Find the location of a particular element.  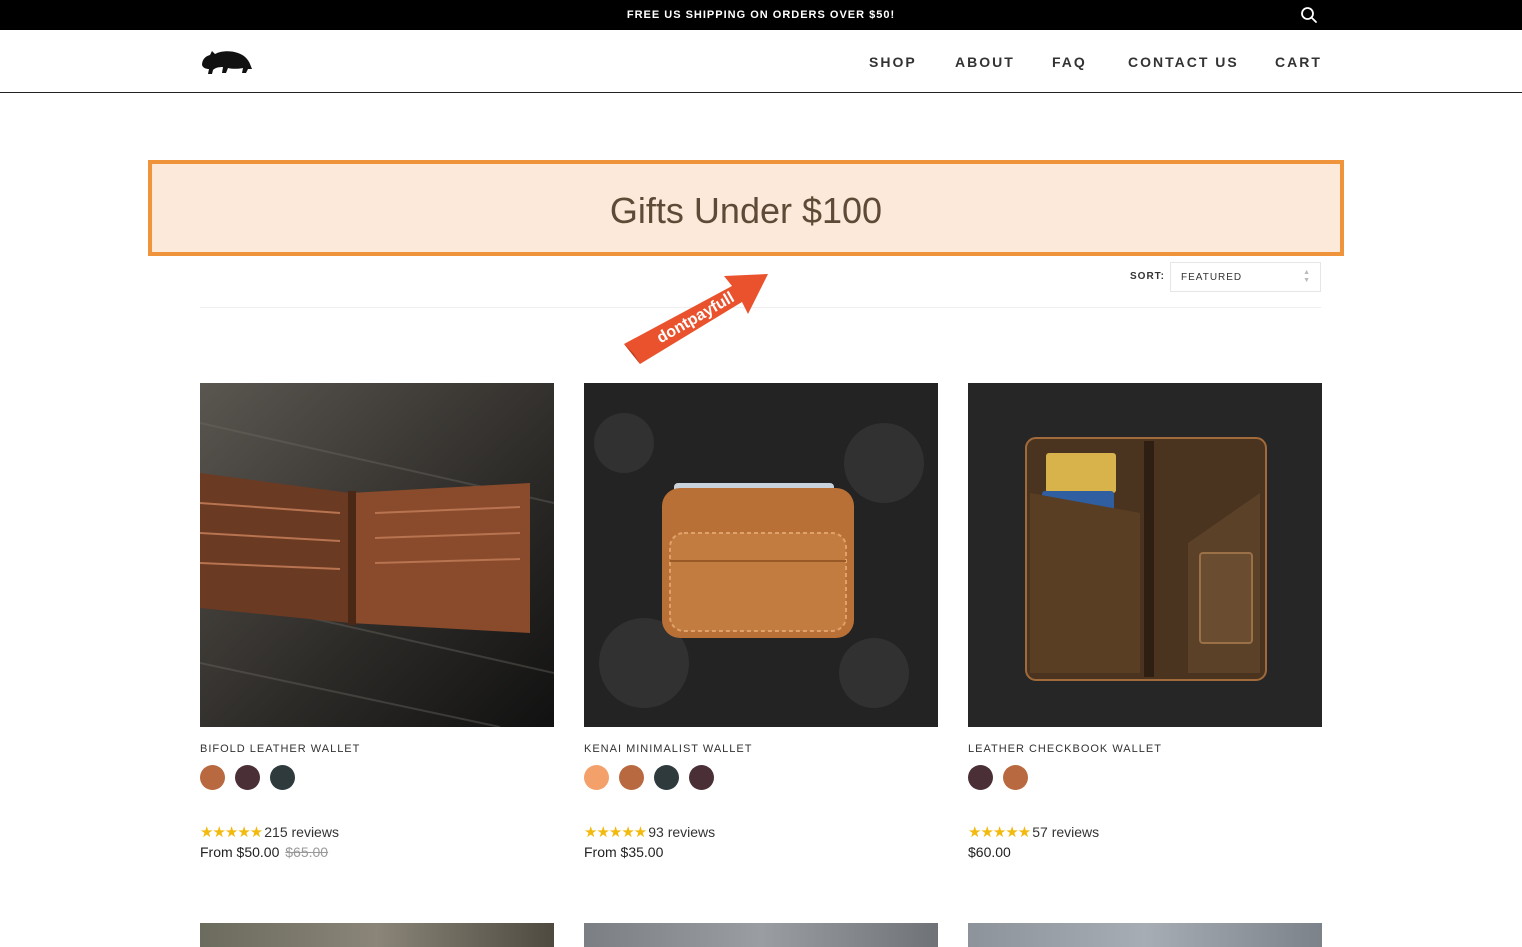

review-count: 57 reviews is located at coordinates (1066, 832).